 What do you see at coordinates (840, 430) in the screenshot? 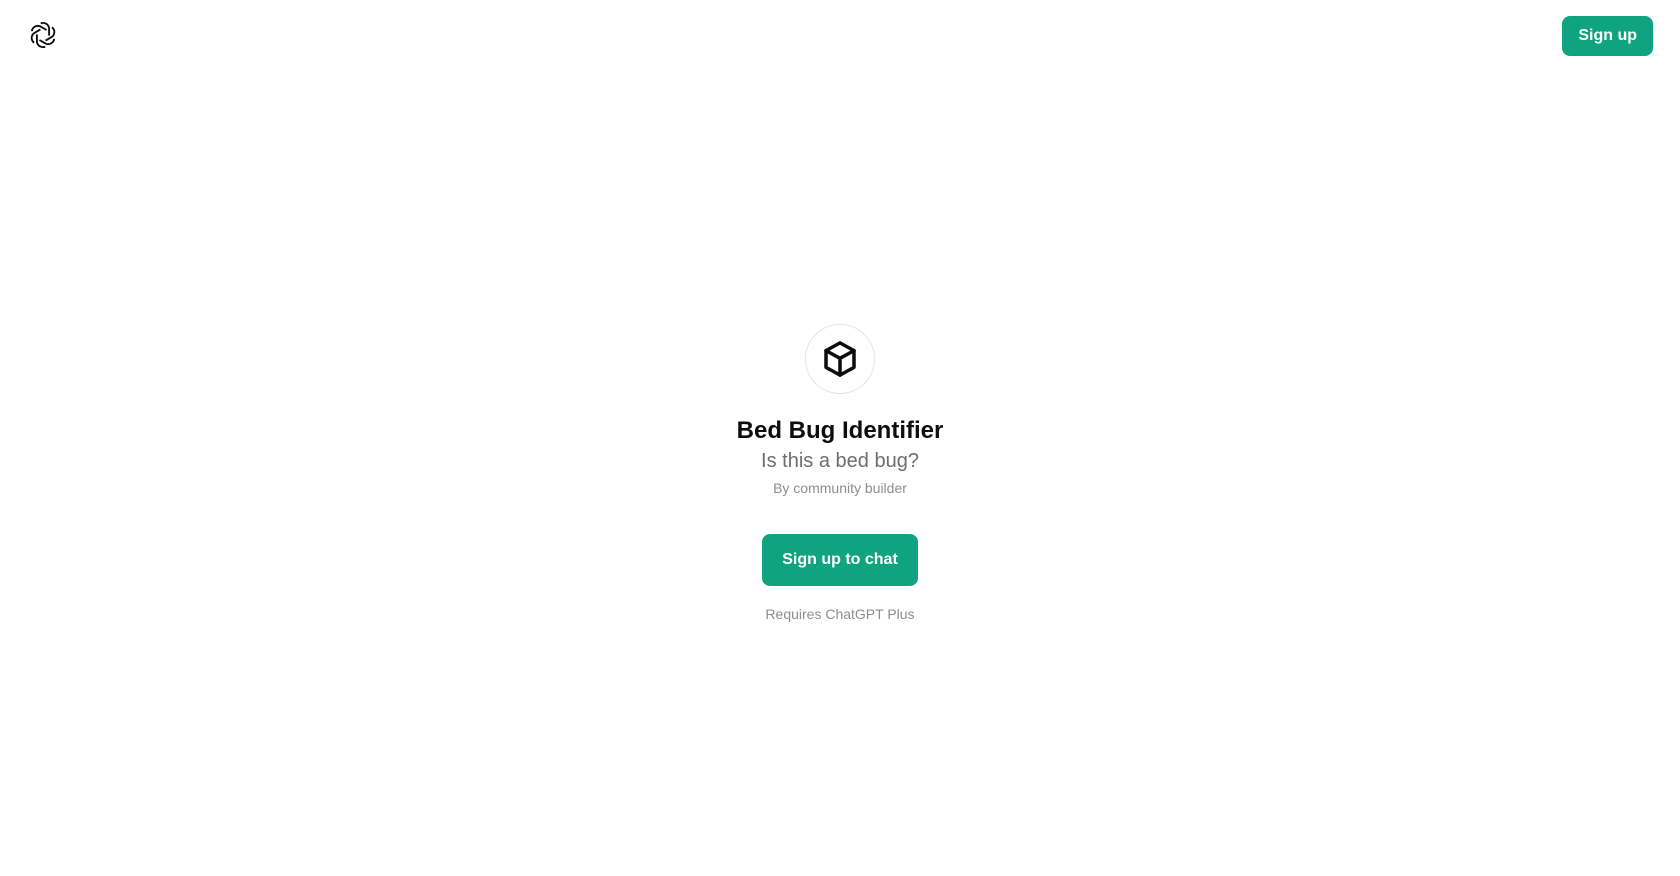
I see `gpt-title: Bed Bug Identifier` at bounding box center [840, 430].